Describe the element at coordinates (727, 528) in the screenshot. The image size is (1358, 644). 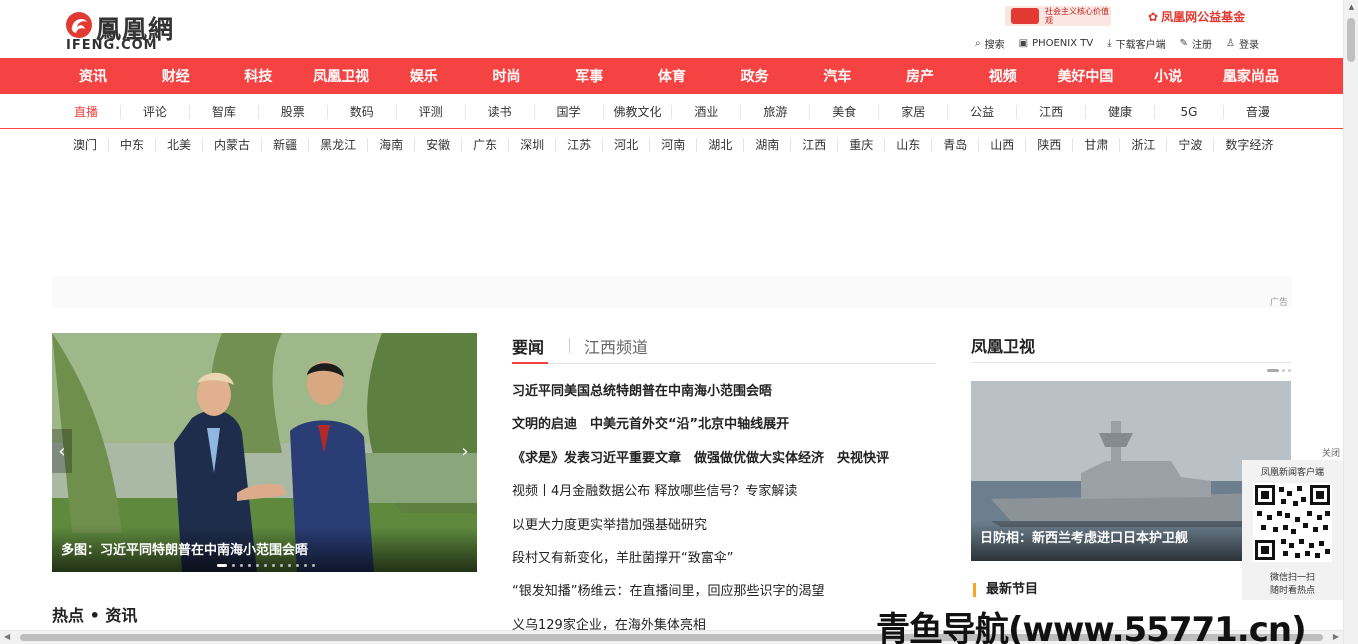
I see `news-headline: 以更大力度更实举措加强基础研究` at that location.